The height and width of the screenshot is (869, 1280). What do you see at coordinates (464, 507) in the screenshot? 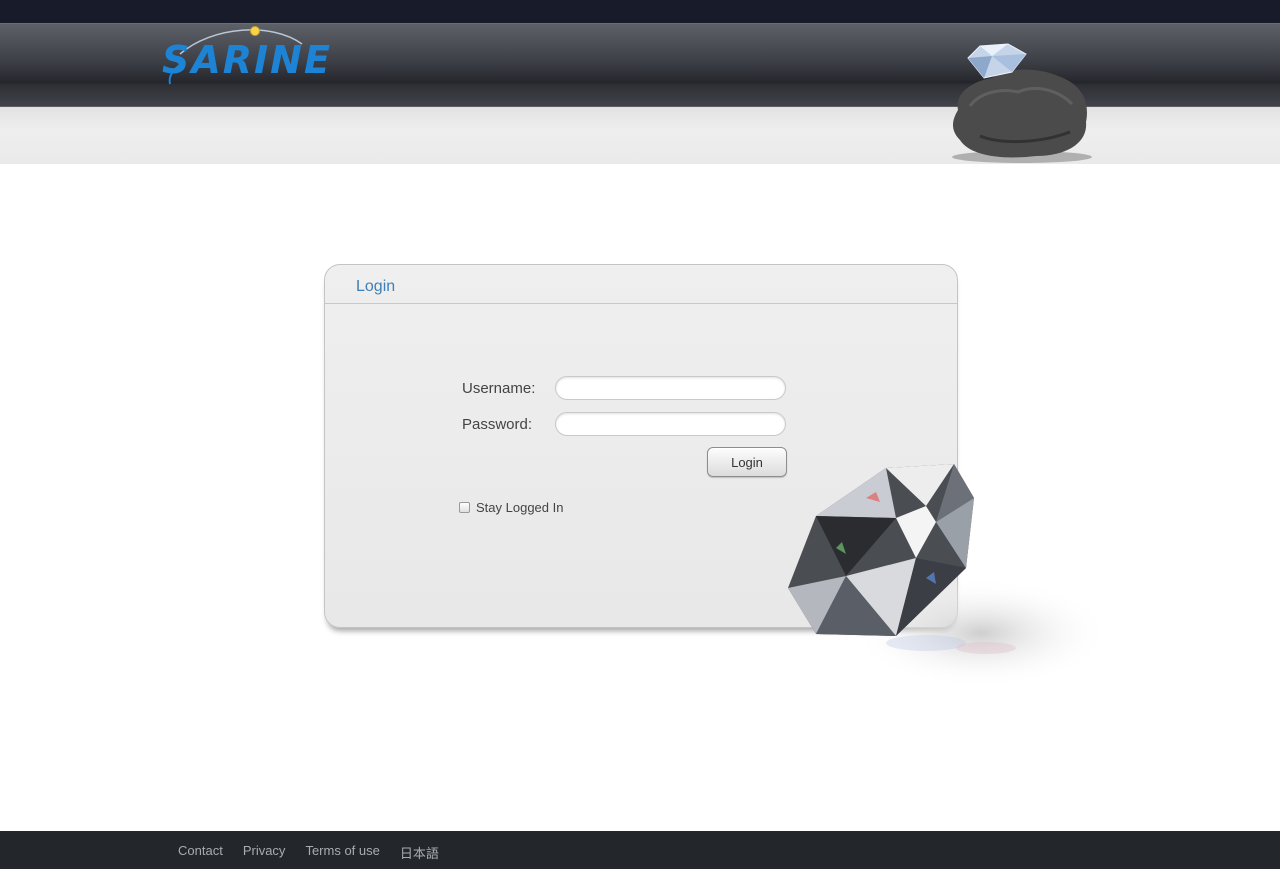
I see `stay-logged-in-checkbox` at bounding box center [464, 507].